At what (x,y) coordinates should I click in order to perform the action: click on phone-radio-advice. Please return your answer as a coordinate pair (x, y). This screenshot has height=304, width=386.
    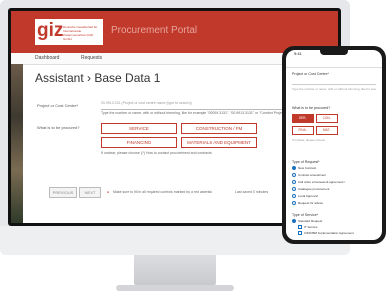
    Looking at the image, I should click on (294, 203).